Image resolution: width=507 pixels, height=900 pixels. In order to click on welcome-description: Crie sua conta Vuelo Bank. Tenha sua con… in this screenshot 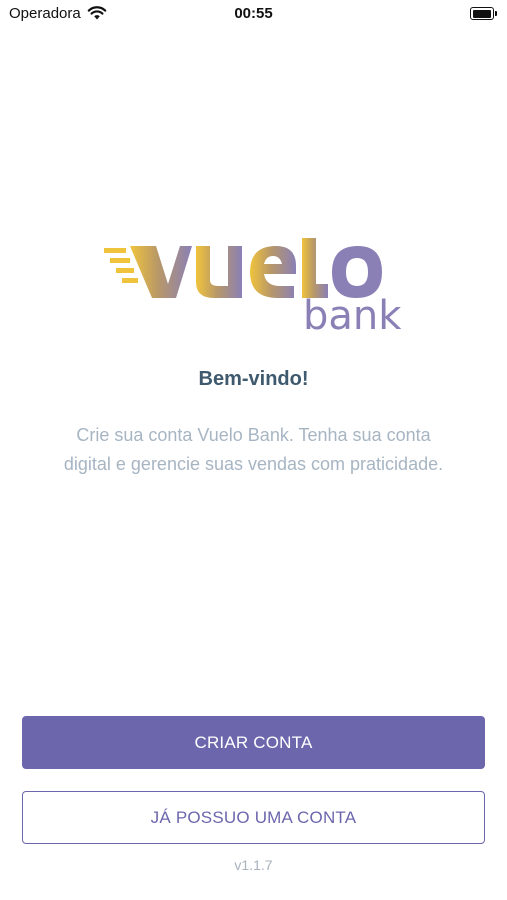, I will do `click(253, 450)`.